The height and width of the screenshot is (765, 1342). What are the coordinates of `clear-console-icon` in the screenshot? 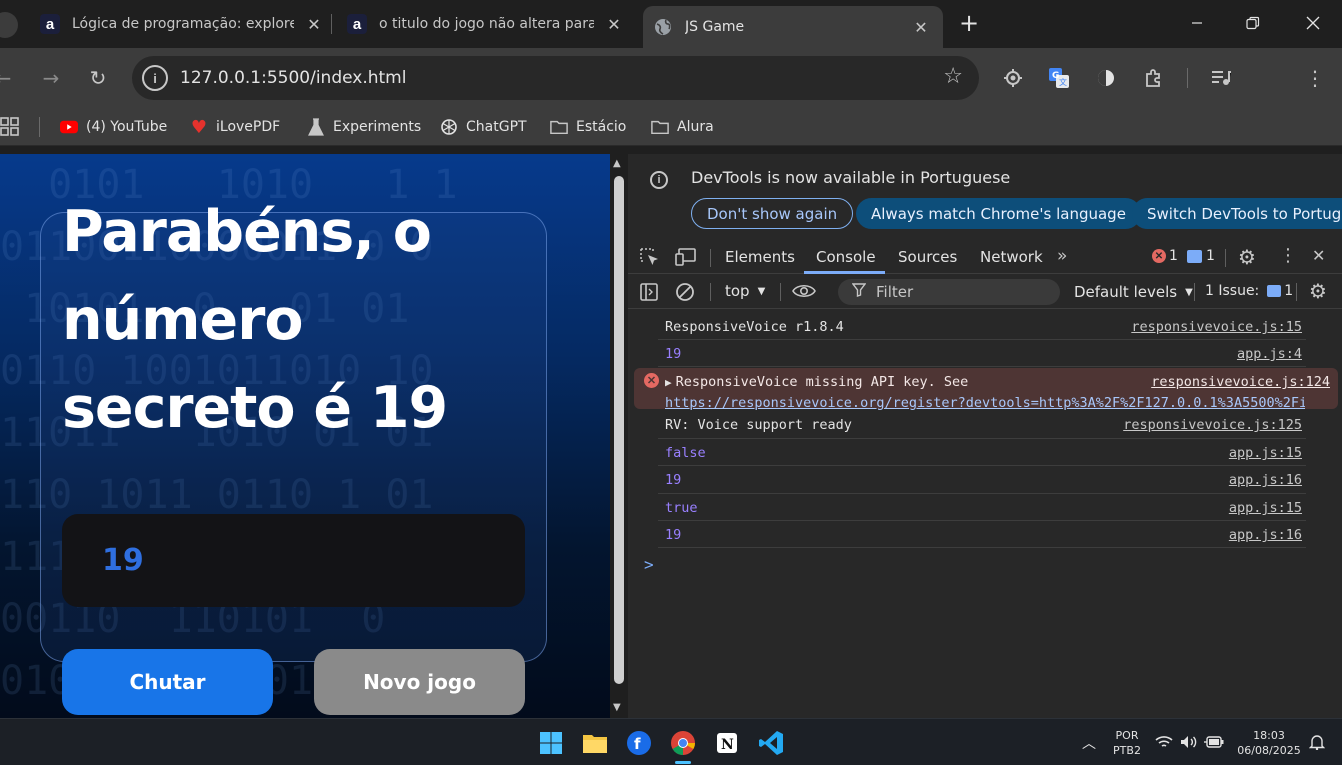 It's located at (685, 292).